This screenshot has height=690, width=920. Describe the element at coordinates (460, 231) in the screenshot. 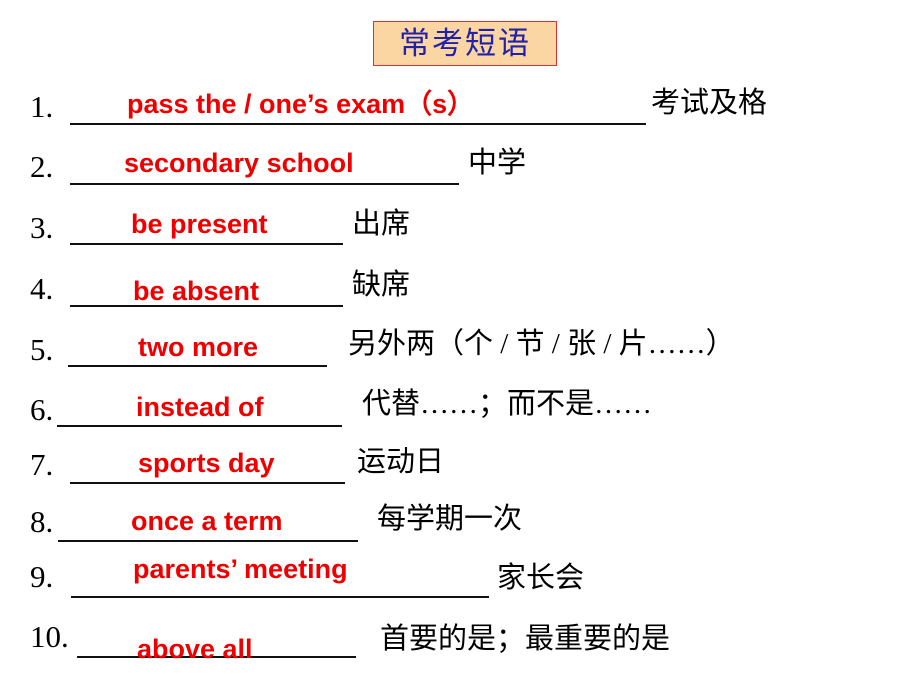

I see `phrase-row-3: 3. be present 出席` at that location.